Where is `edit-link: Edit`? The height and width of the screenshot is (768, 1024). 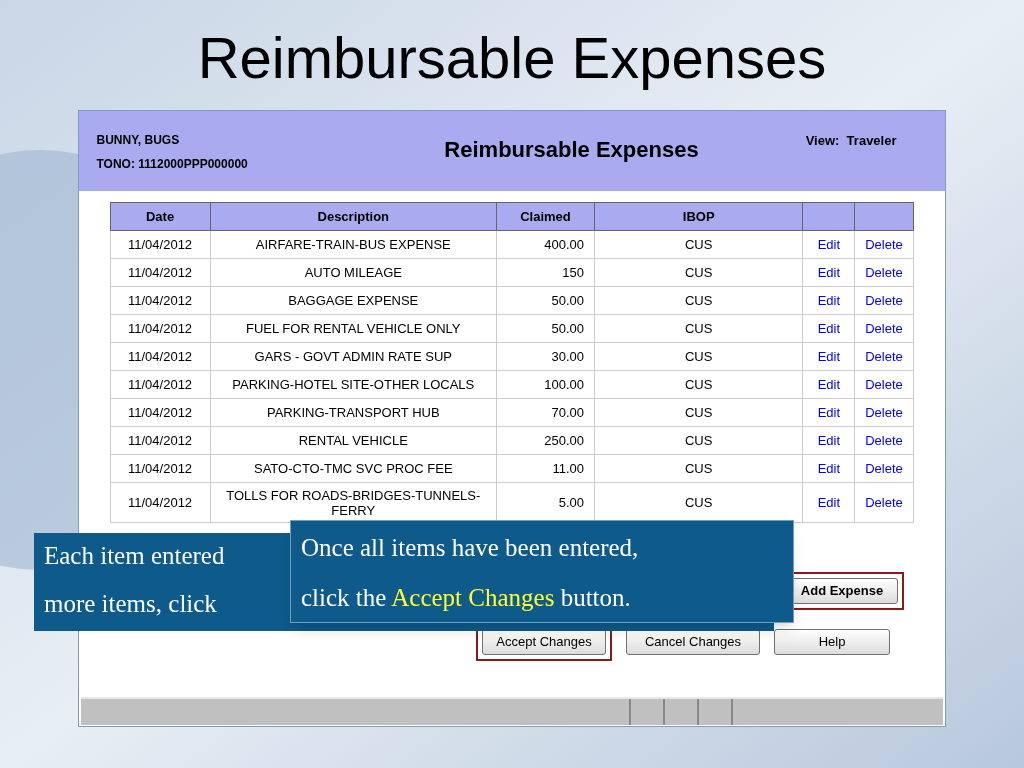
edit-link: Edit is located at coordinates (829, 502).